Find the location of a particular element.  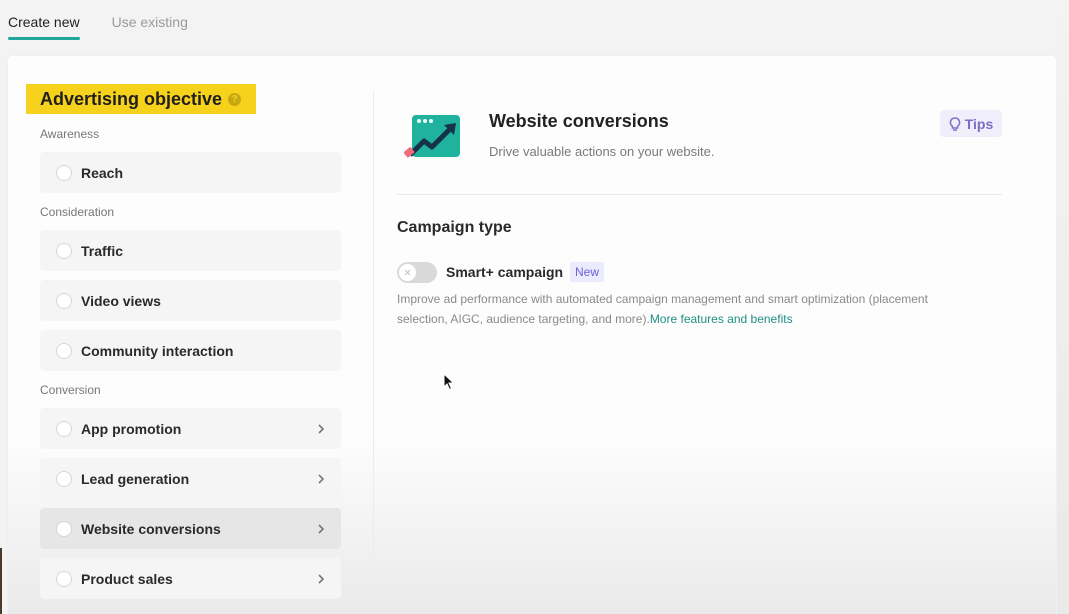

tips-label: Tips is located at coordinates (979, 123).